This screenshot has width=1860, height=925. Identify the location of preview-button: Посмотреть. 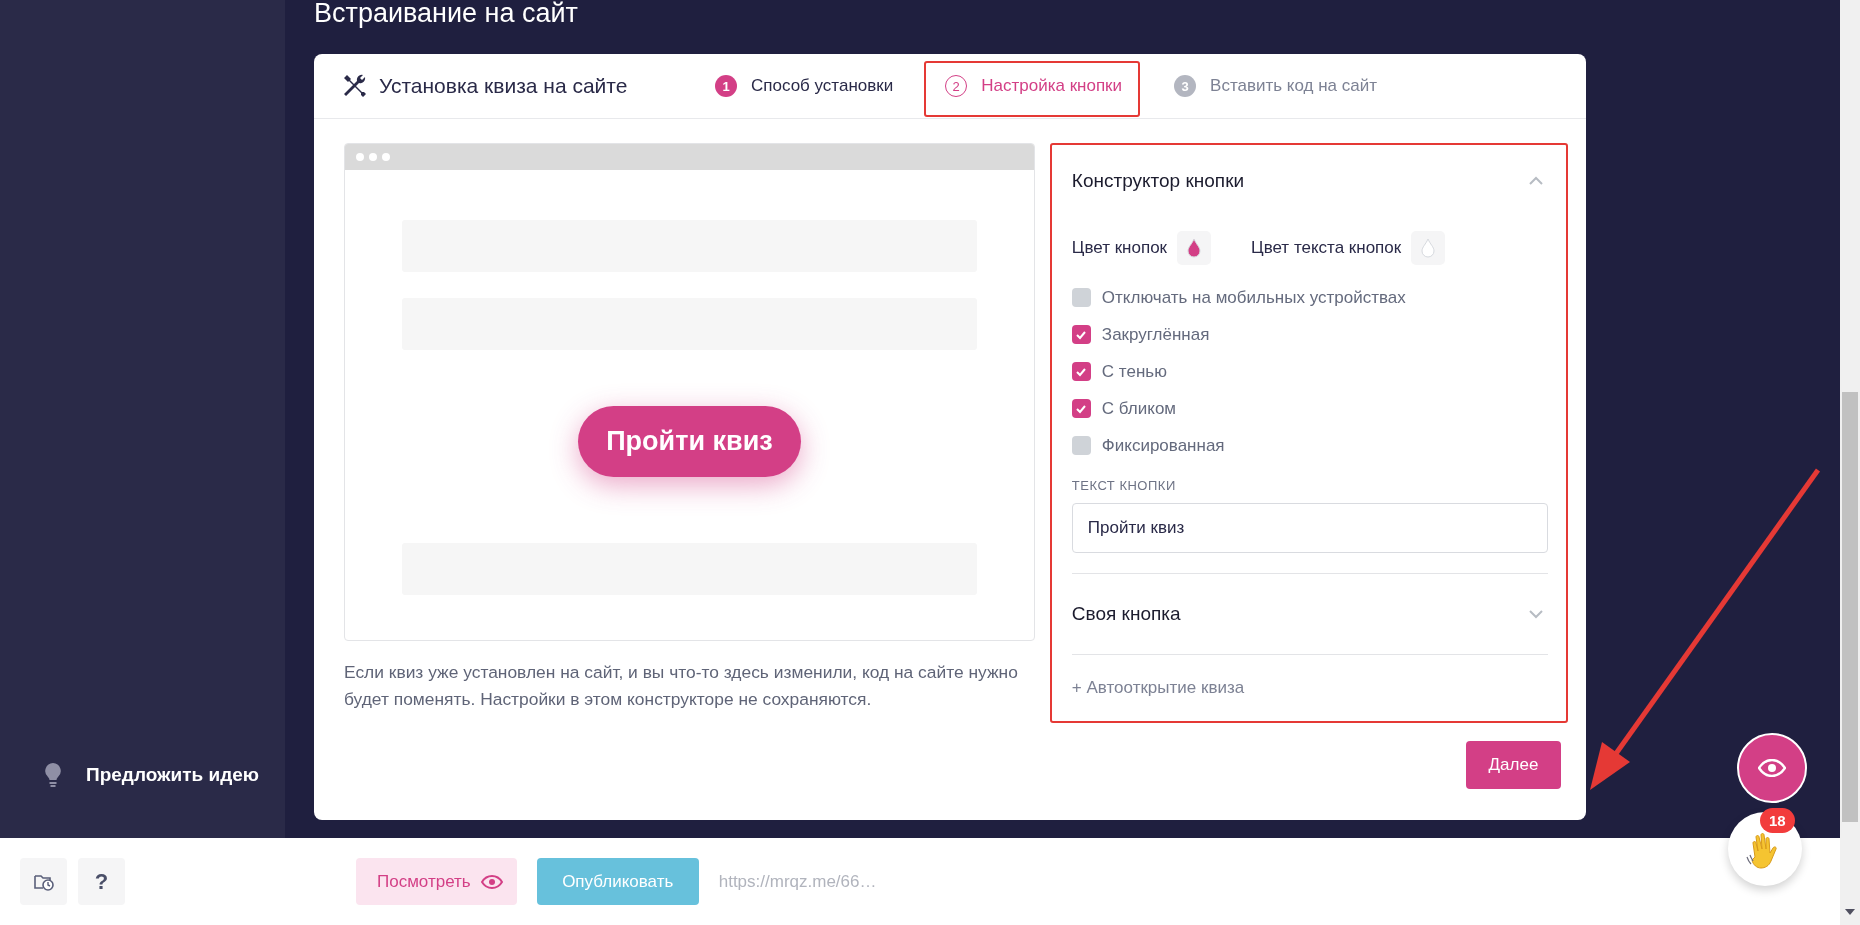
(436, 881).